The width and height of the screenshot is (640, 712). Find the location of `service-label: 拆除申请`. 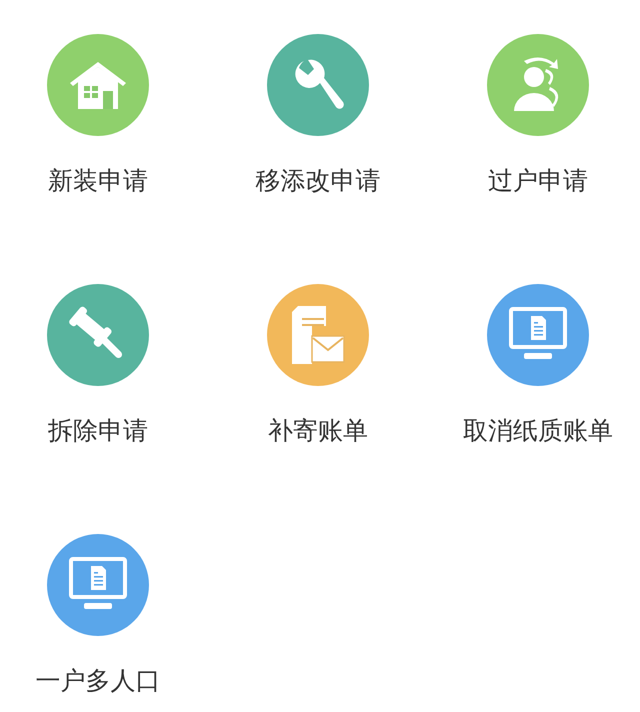

service-label: 拆除申请 is located at coordinates (98, 431).